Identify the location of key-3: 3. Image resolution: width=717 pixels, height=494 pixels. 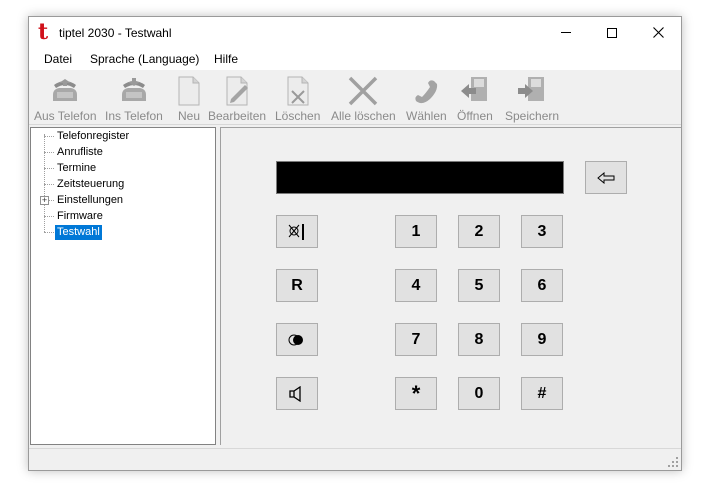
(542, 231).